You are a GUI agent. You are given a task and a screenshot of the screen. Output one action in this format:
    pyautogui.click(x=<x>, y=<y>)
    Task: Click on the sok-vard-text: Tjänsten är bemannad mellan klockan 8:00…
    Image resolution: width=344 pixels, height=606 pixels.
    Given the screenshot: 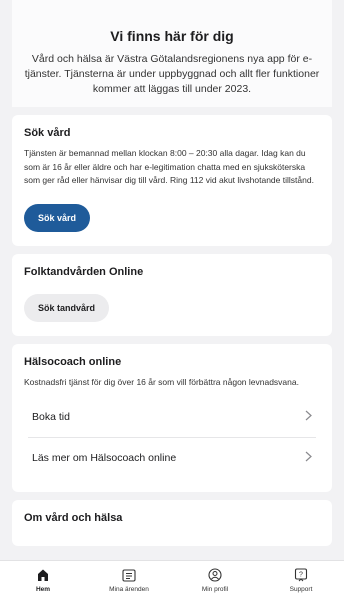 What is the action you would take?
    pyautogui.click(x=169, y=166)
    